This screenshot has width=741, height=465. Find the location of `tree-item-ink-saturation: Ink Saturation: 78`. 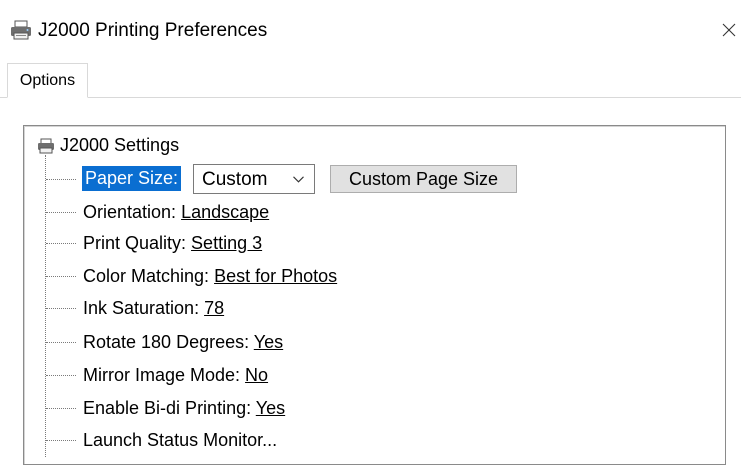

tree-item-ink-saturation: Ink Saturation: 78 is located at coordinates (153, 308).